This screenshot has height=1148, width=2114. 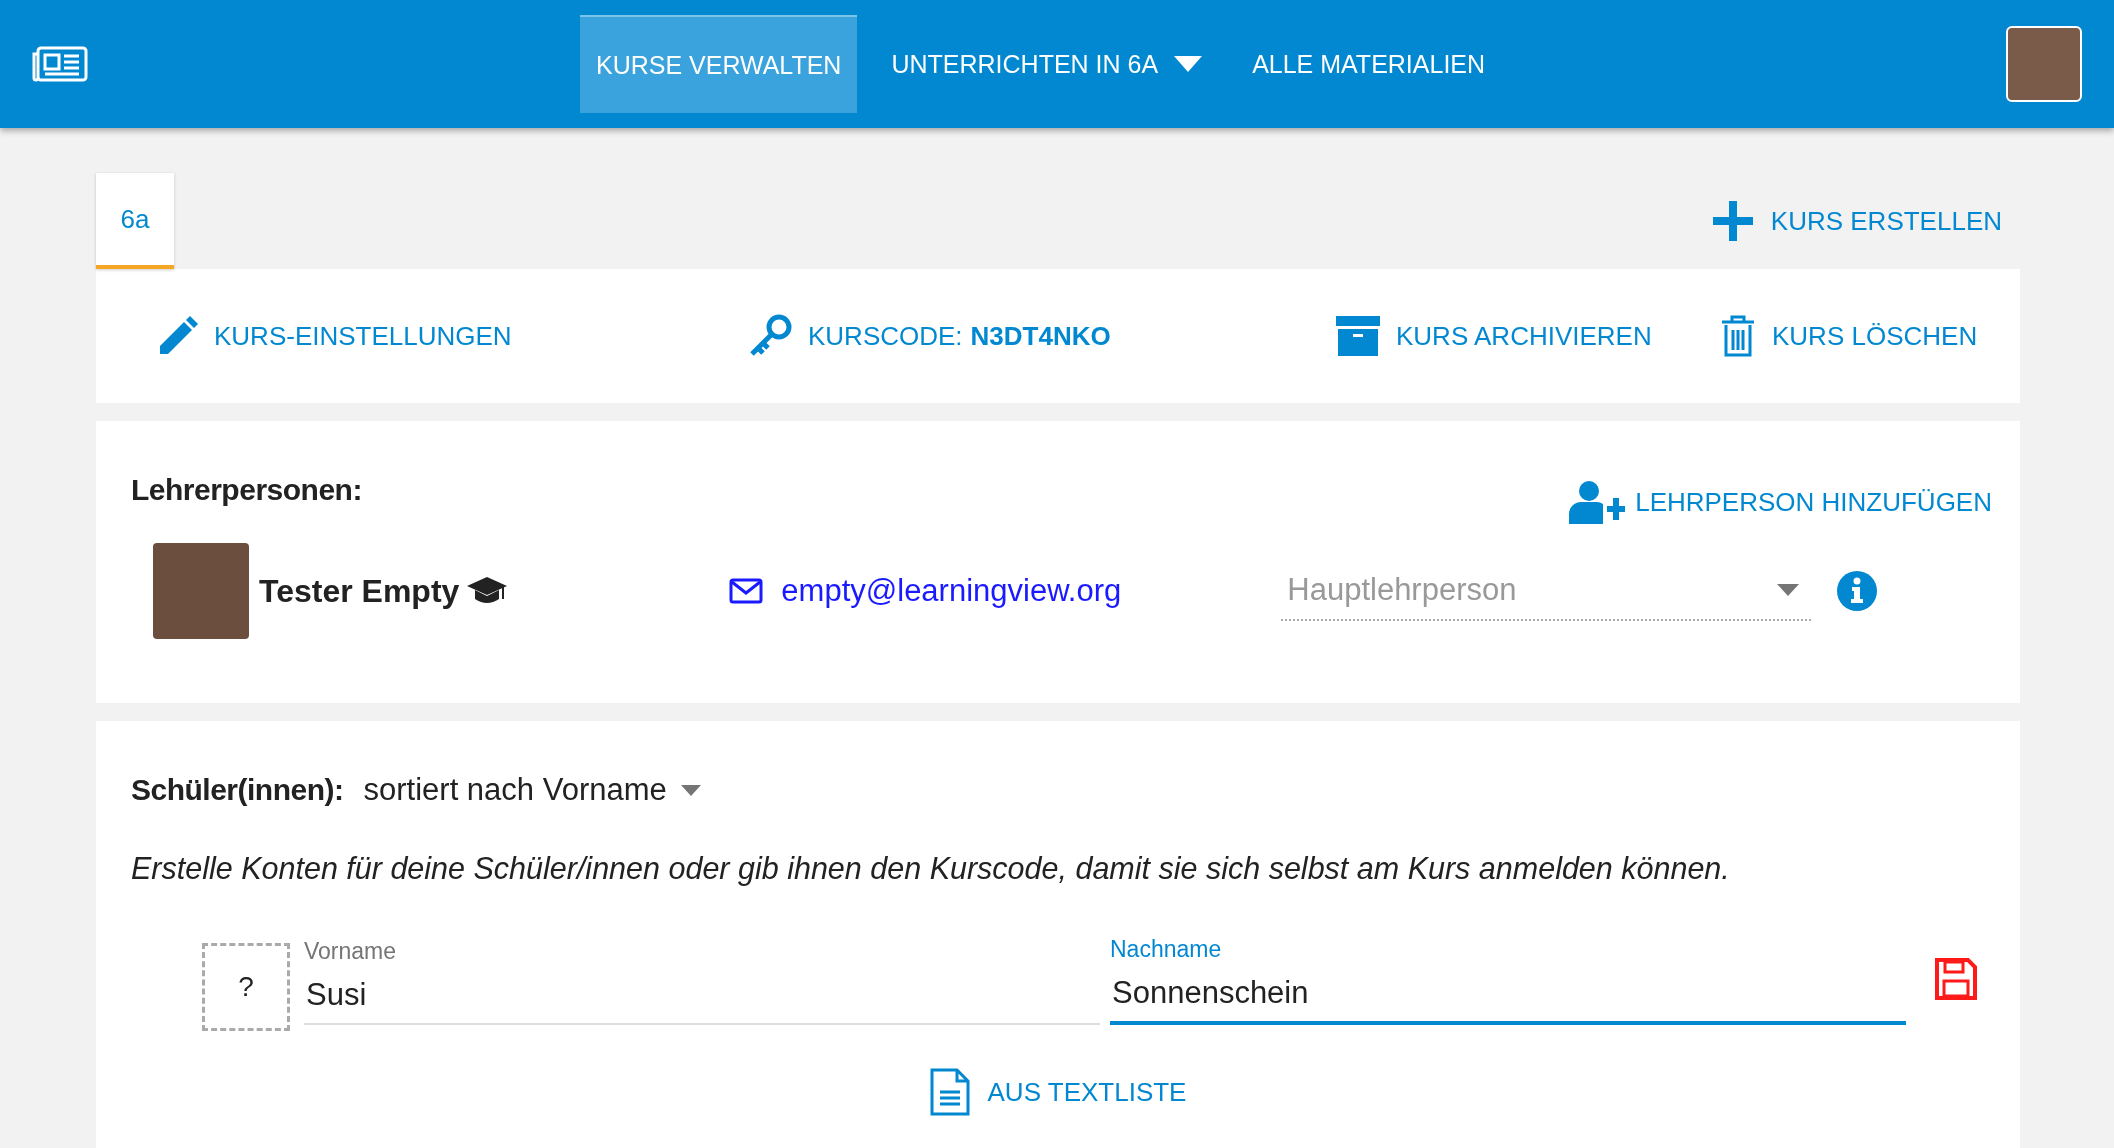 What do you see at coordinates (335, 336) in the screenshot?
I see `course-action-button: KURS-EINSTELLUNGEN` at bounding box center [335, 336].